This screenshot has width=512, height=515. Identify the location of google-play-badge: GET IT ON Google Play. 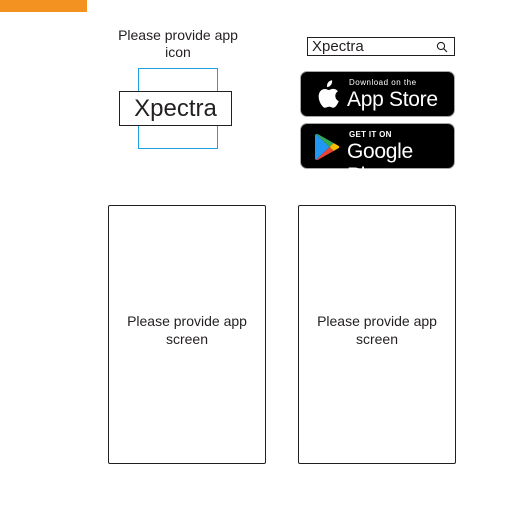
(377, 155).